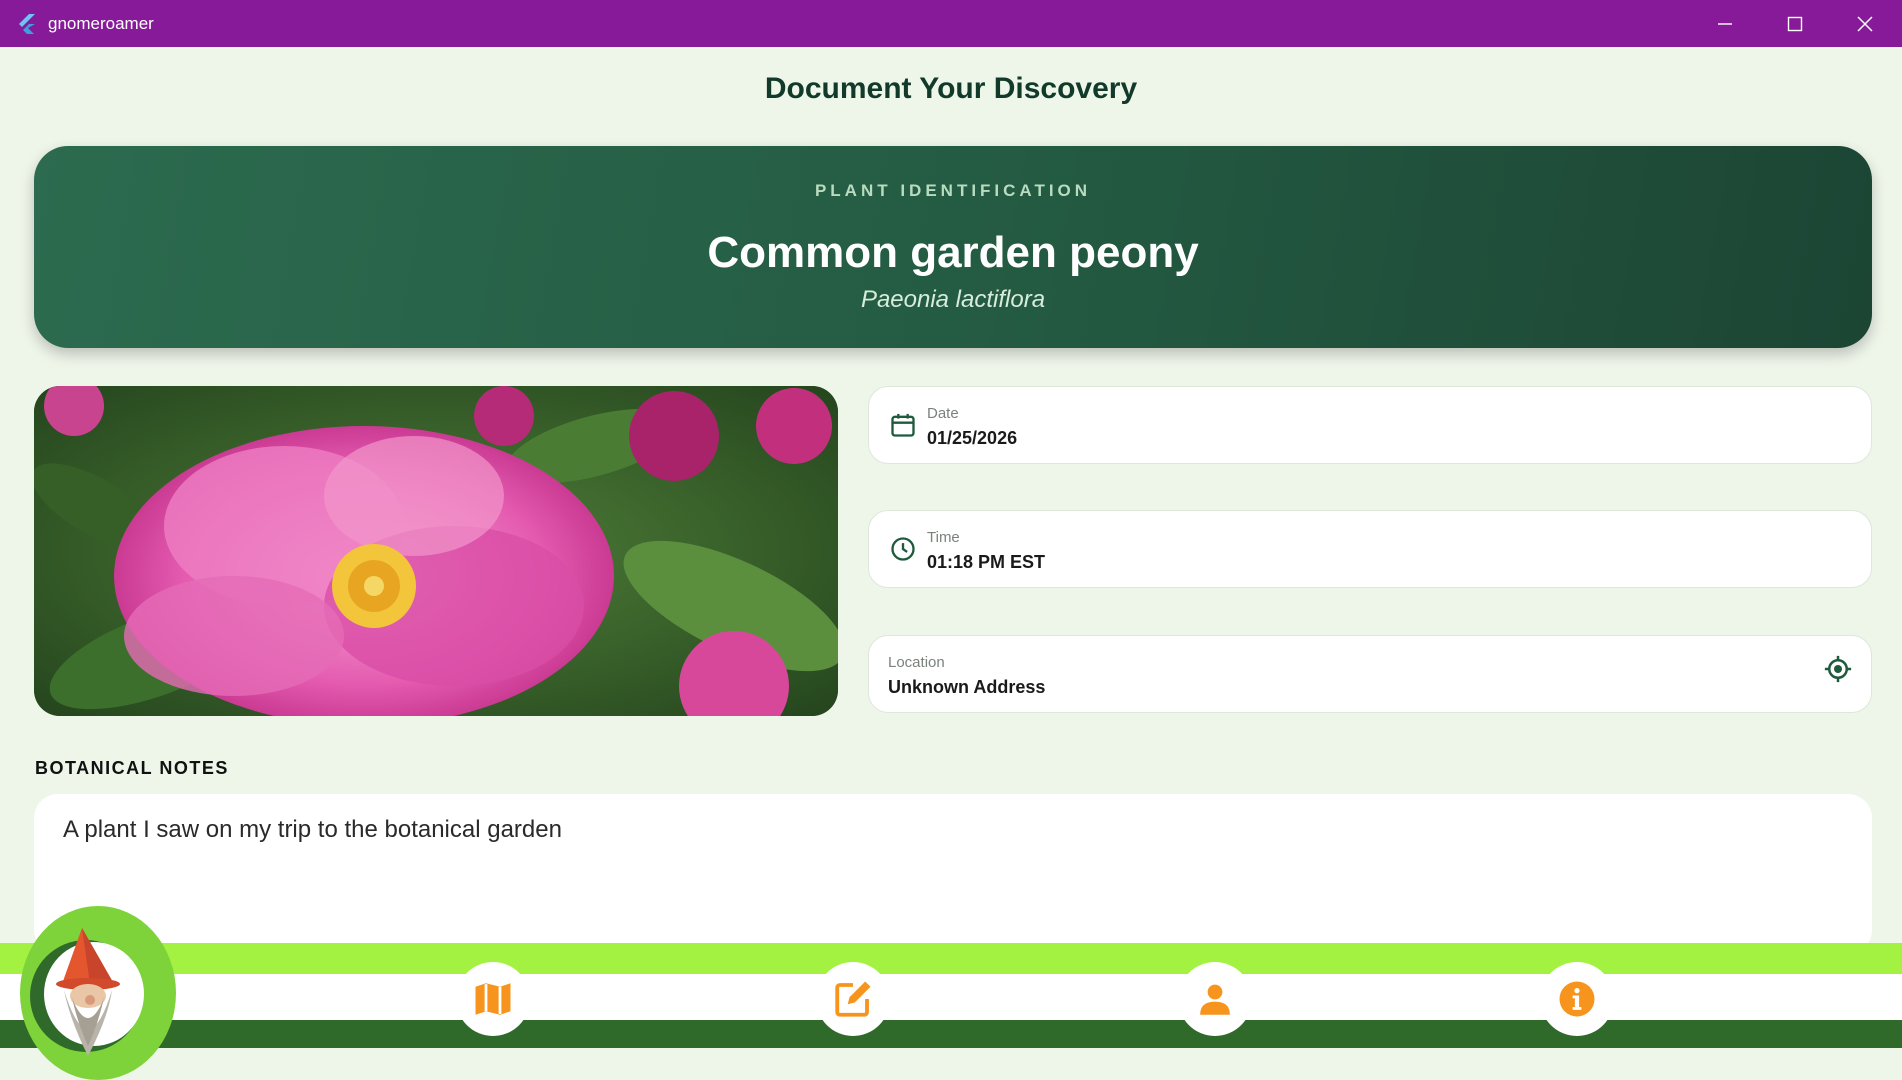 The height and width of the screenshot is (1080, 1902). What do you see at coordinates (943, 413) in the screenshot?
I see `date-label: Date` at bounding box center [943, 413].